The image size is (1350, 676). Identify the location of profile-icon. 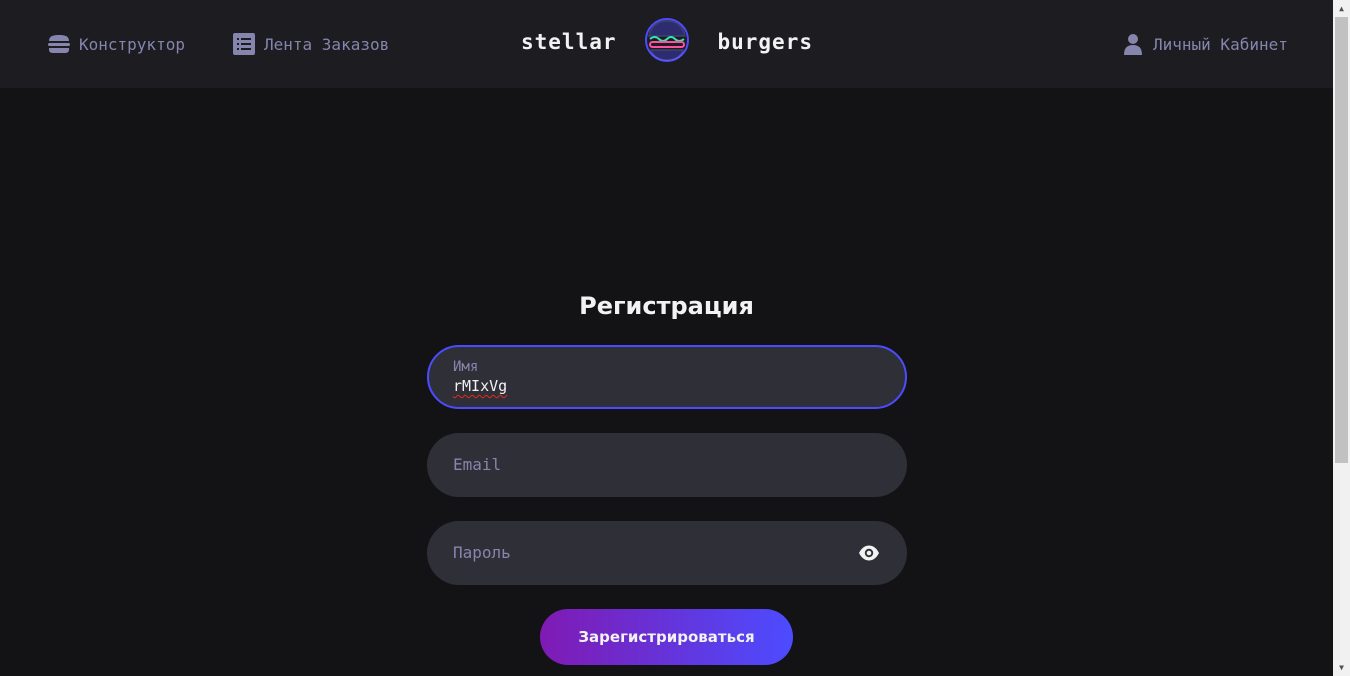
(1133, 44).